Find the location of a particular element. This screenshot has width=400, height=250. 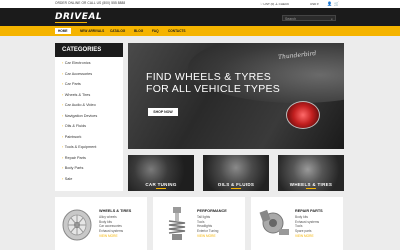

promo-tile-car-tuning: CAR TUNING is located at coordinates (161, 173).